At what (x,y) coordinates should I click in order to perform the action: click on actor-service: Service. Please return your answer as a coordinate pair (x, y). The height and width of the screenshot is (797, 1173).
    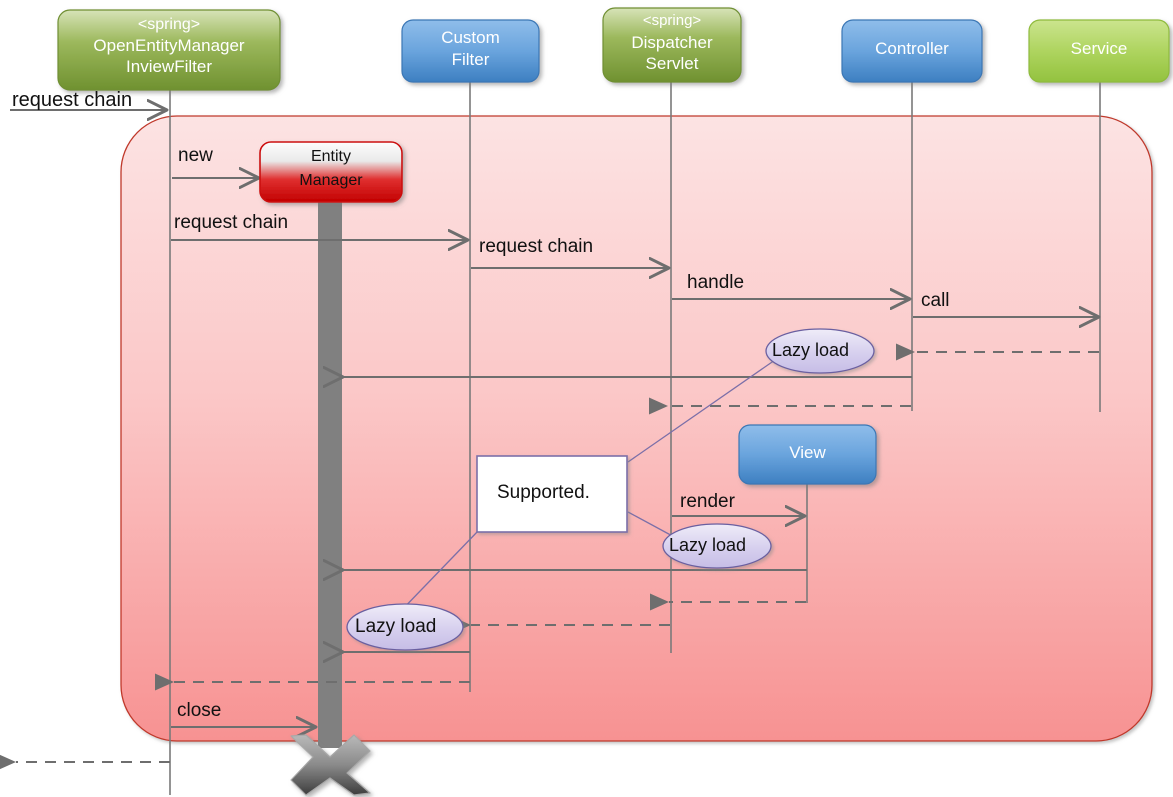
    Looking at the image, I should click on (1099, 51).